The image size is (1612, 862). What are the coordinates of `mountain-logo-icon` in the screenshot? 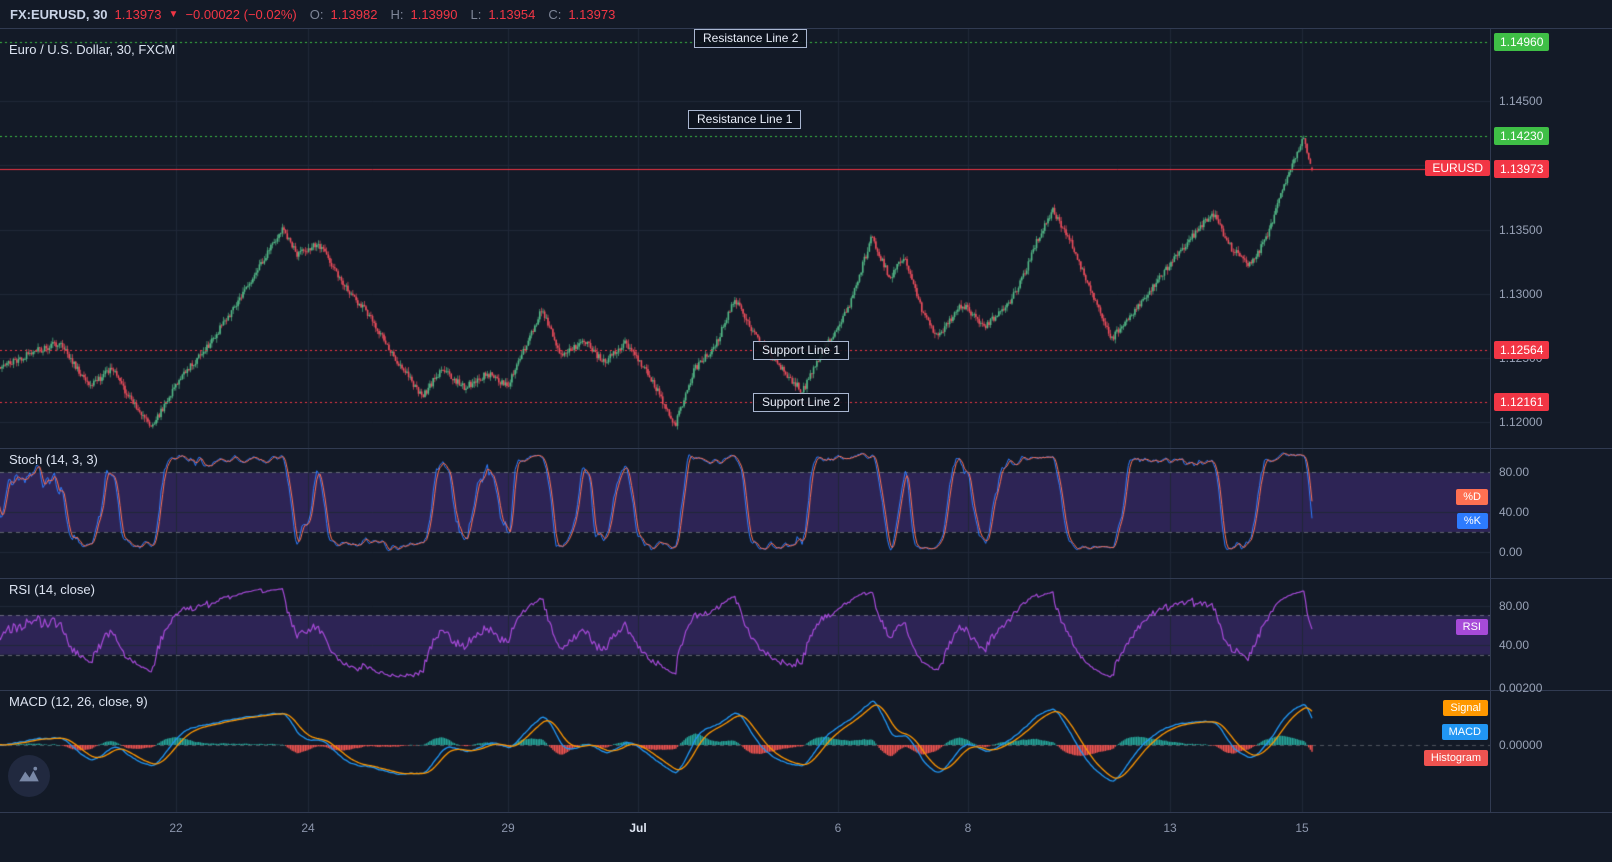 It's located at (29, 774).